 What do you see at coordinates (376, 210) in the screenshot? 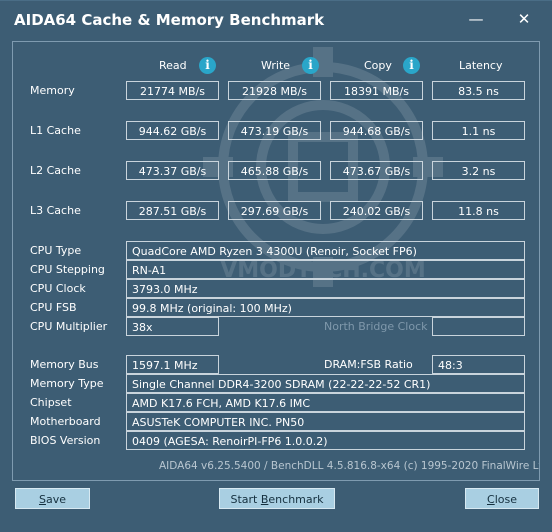
I see `l3-copy-value: 240.02 GB/s` at bounding box center [376, 210].